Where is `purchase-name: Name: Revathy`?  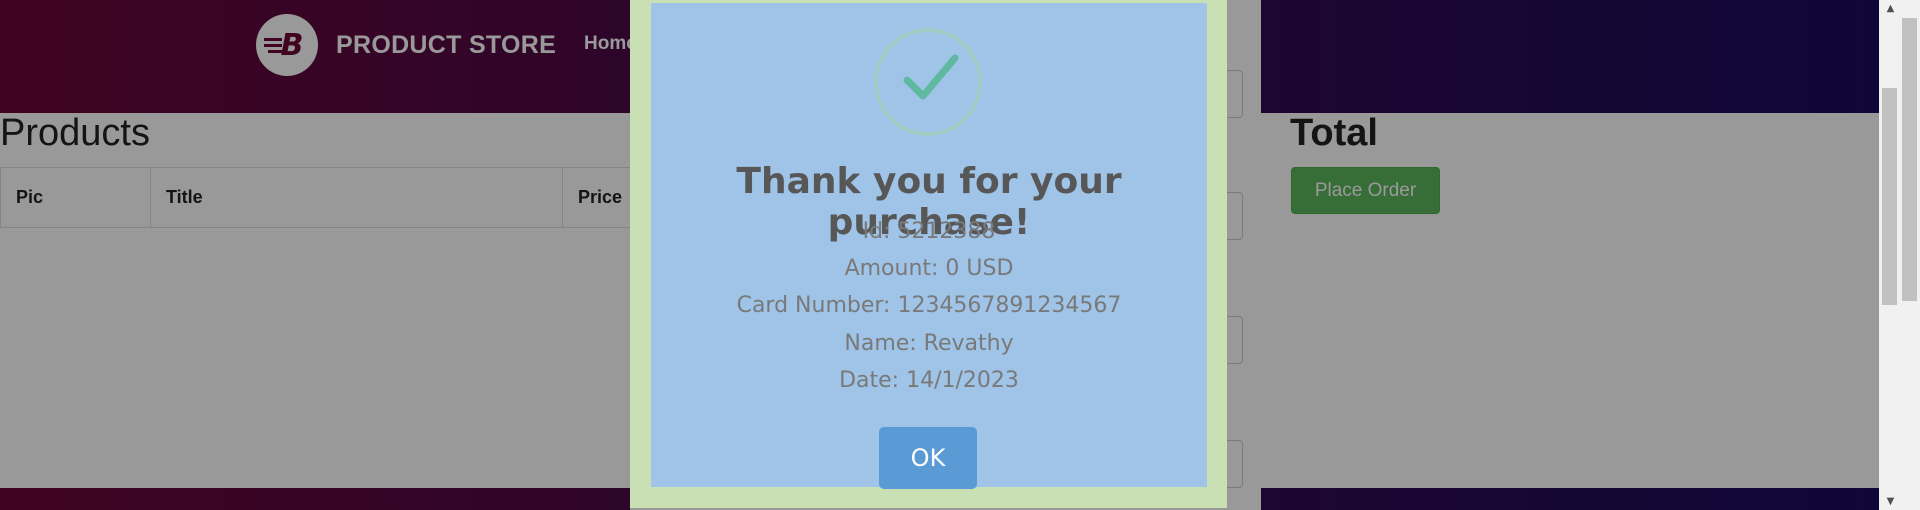
purchase-name: Name: Revathy is located at coordinates (929, 343).